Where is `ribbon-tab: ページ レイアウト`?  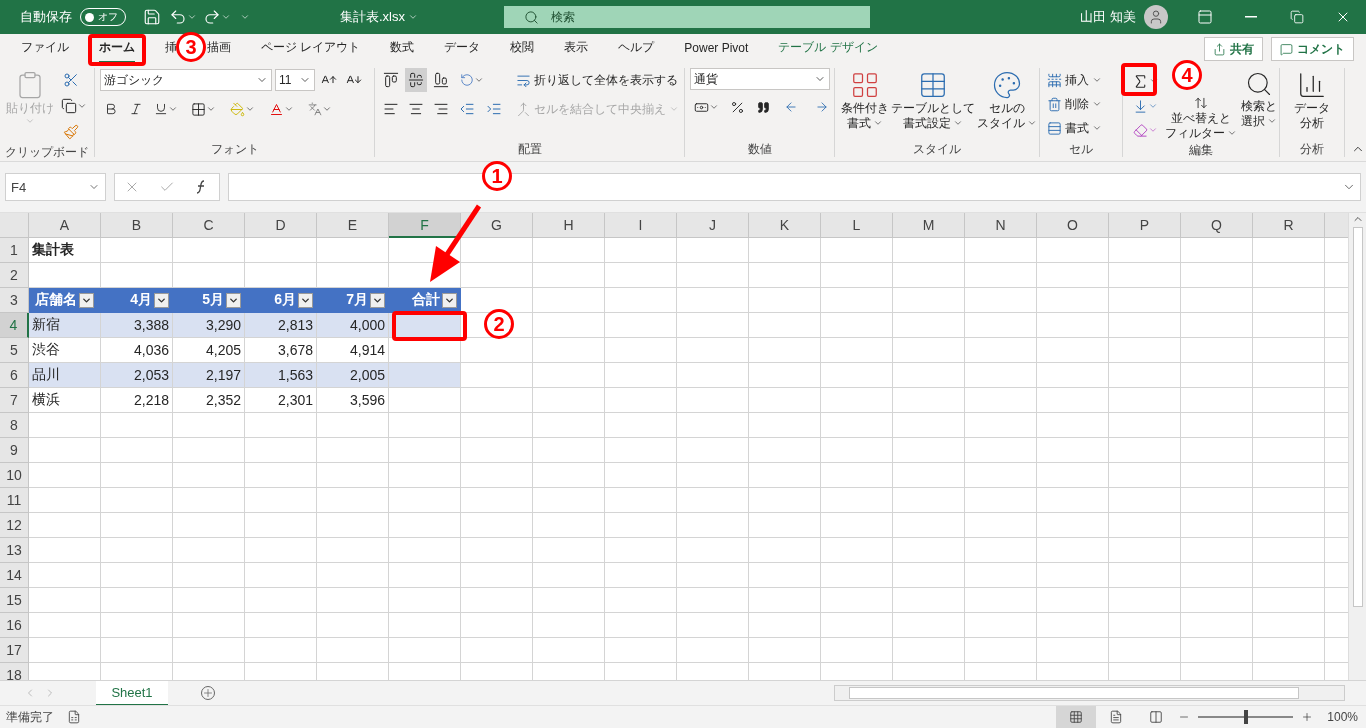 ribbon-tab: ページ レイアウト is located at coordinates (311, 49).